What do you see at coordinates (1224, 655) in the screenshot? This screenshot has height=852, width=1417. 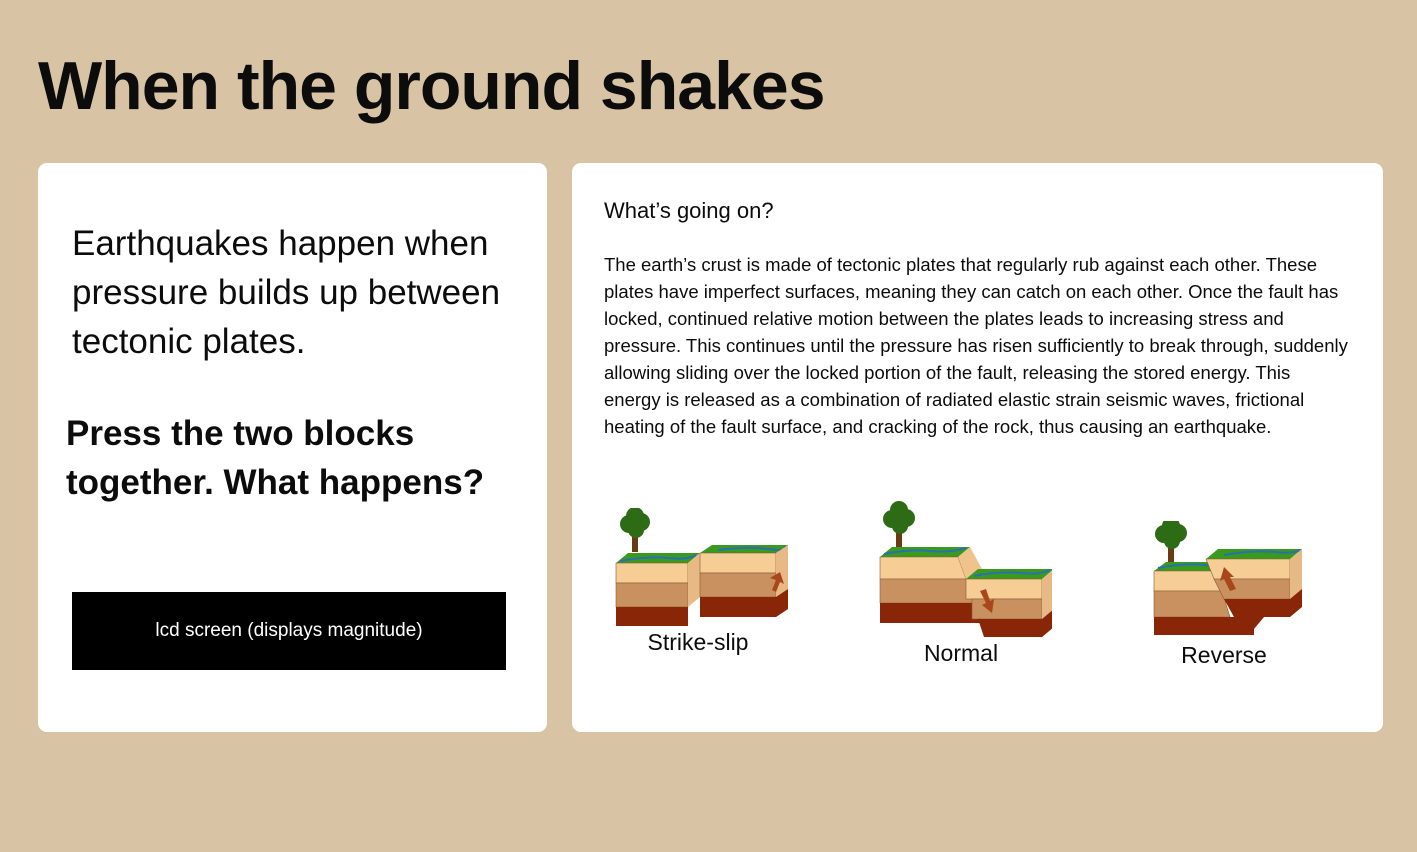 I see `fault-label-reverse: Reverse` at bounding box center [1224, 655].